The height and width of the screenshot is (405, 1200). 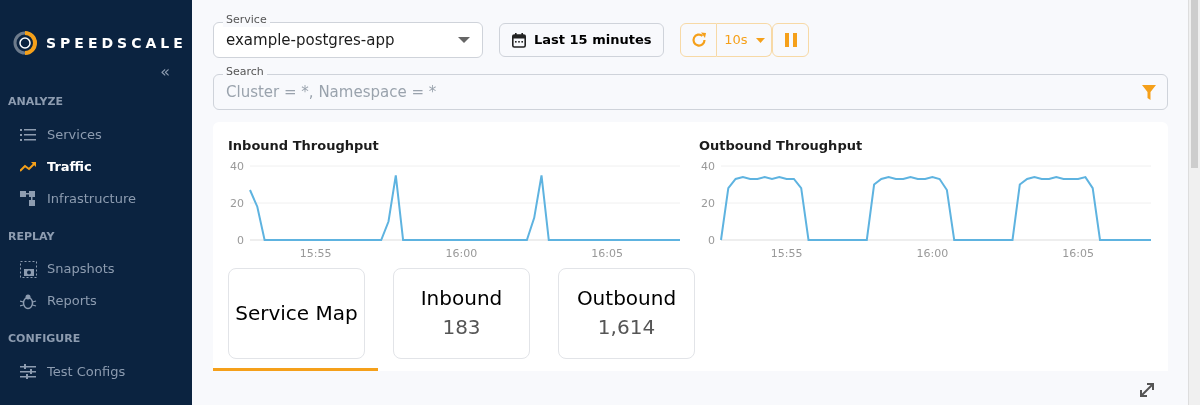 What do you see at coordinates (28, 198) in the screenshot?
I see `blocks-icon` at bounding box center [28, 198].